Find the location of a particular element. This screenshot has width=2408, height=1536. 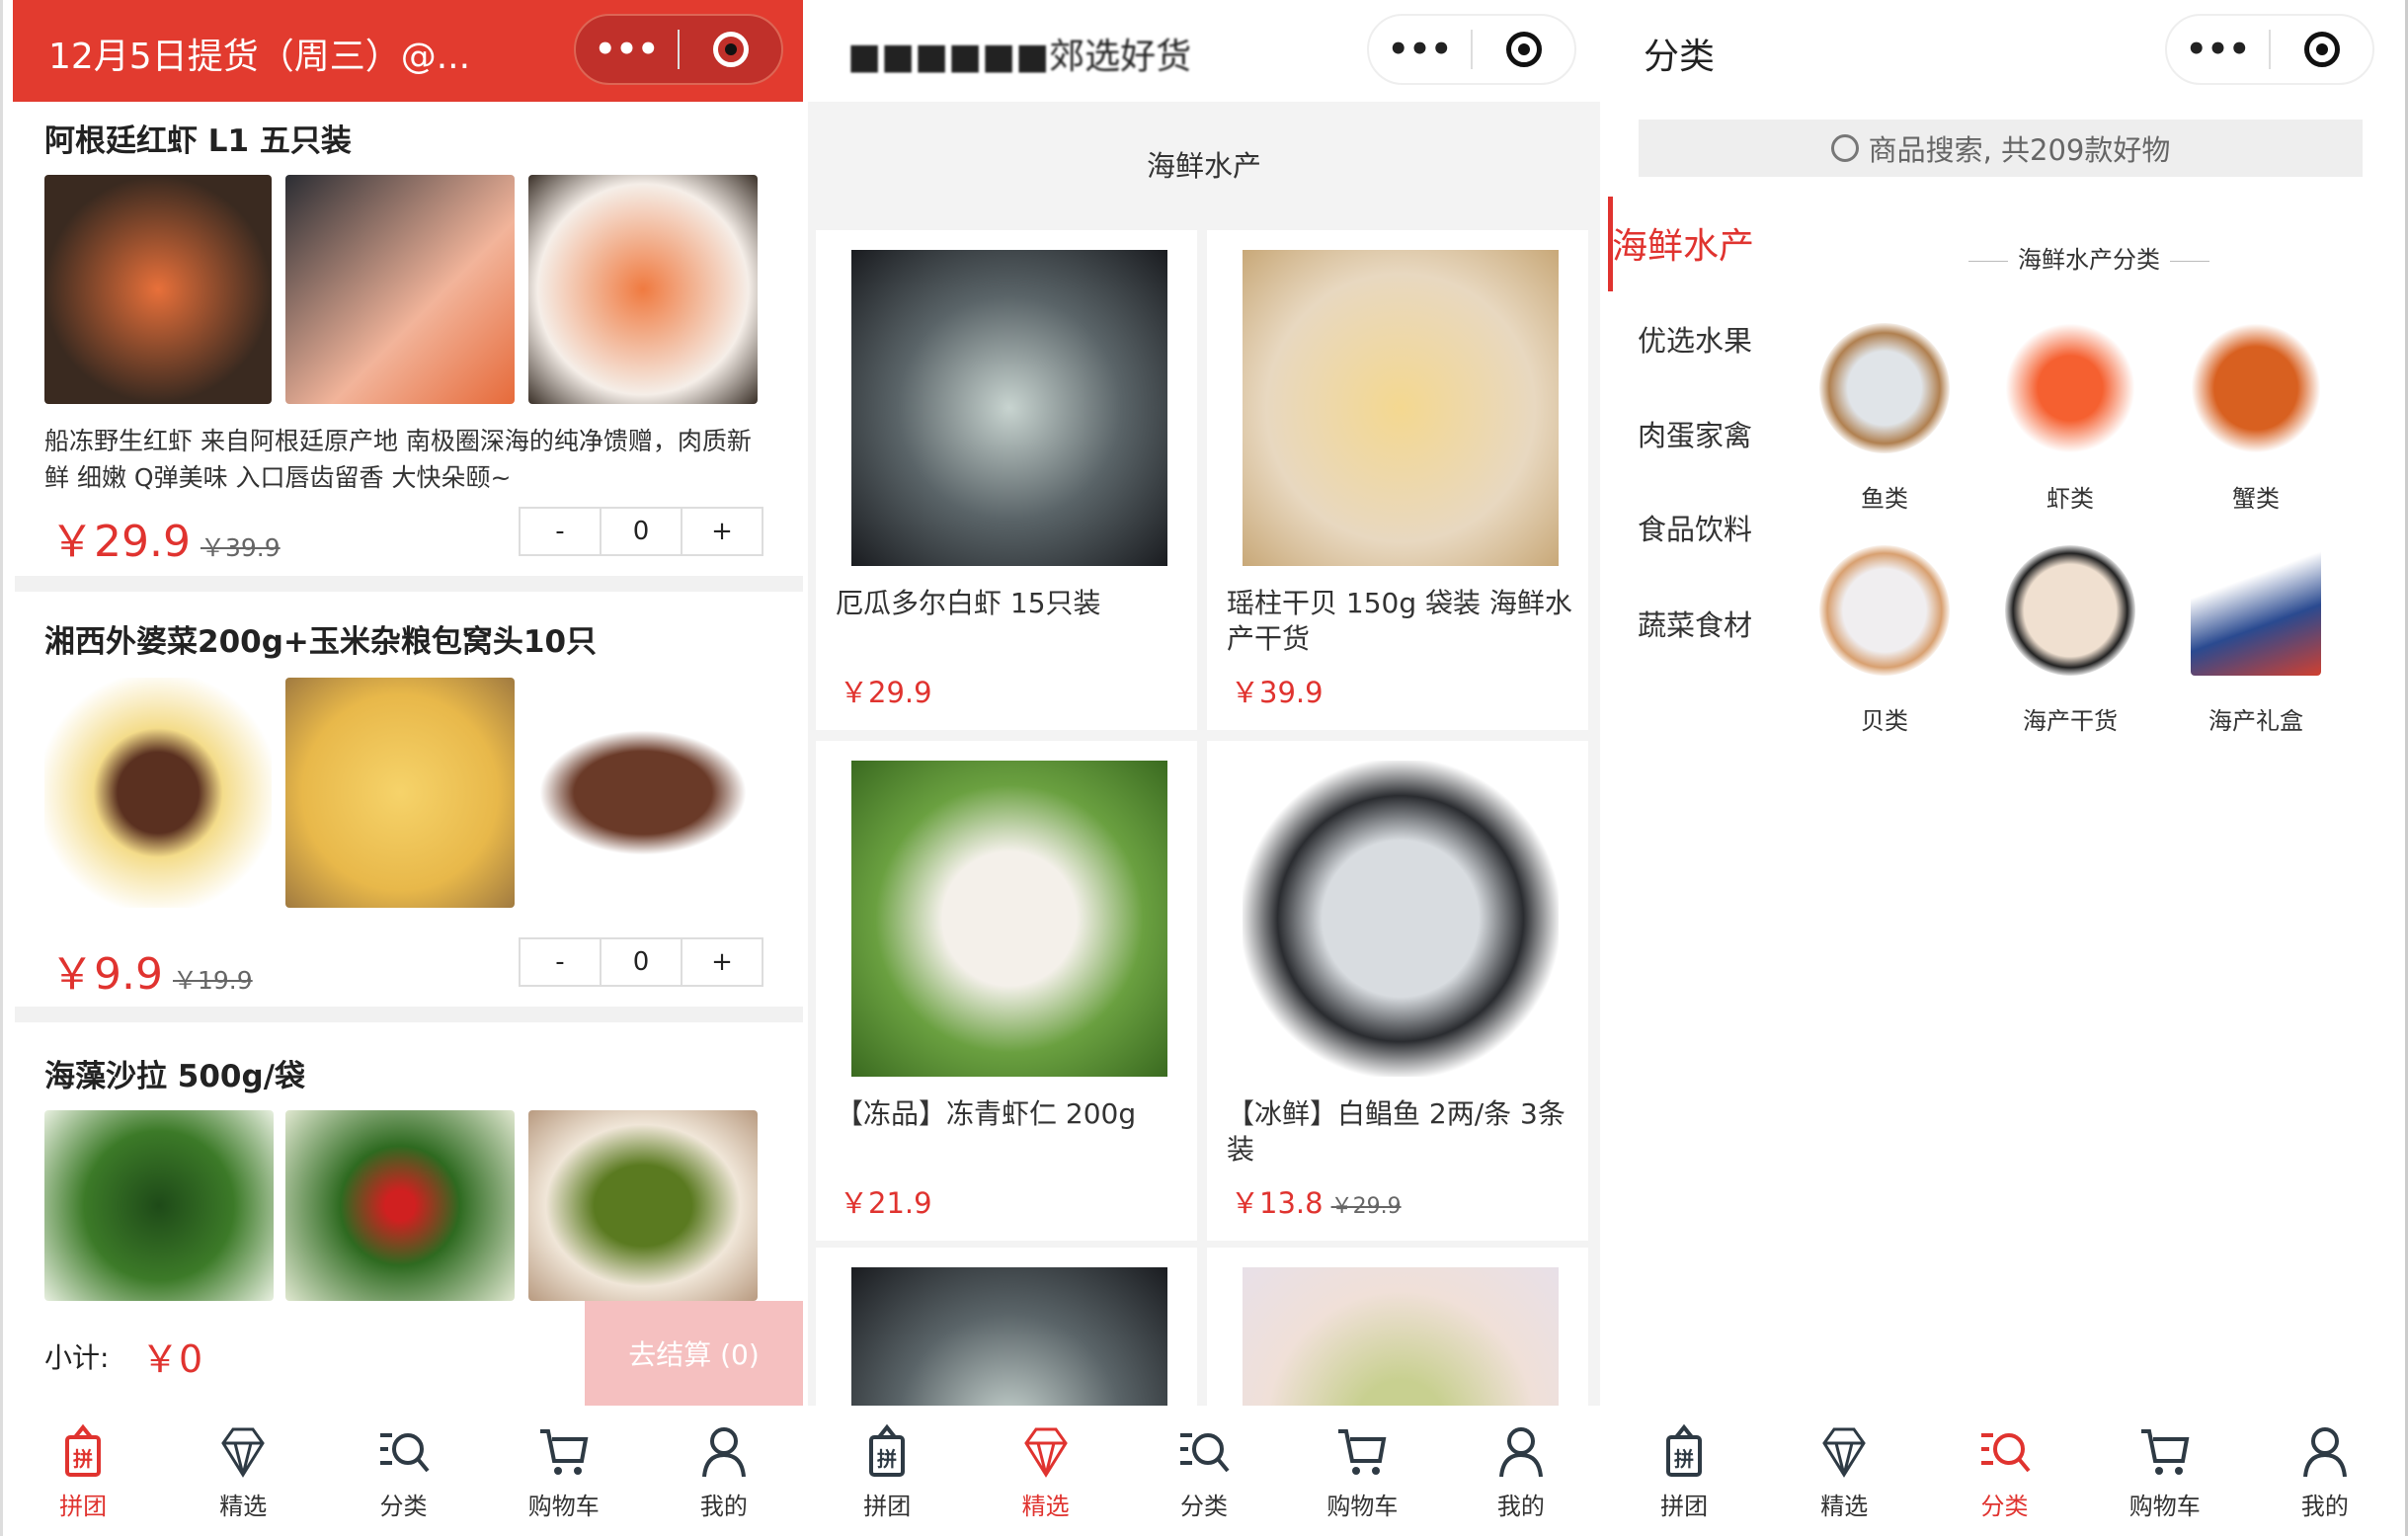

product-card: 【冻品】冻青虾仁 200g ￥21.9 is located at coordinates (1007, 991).